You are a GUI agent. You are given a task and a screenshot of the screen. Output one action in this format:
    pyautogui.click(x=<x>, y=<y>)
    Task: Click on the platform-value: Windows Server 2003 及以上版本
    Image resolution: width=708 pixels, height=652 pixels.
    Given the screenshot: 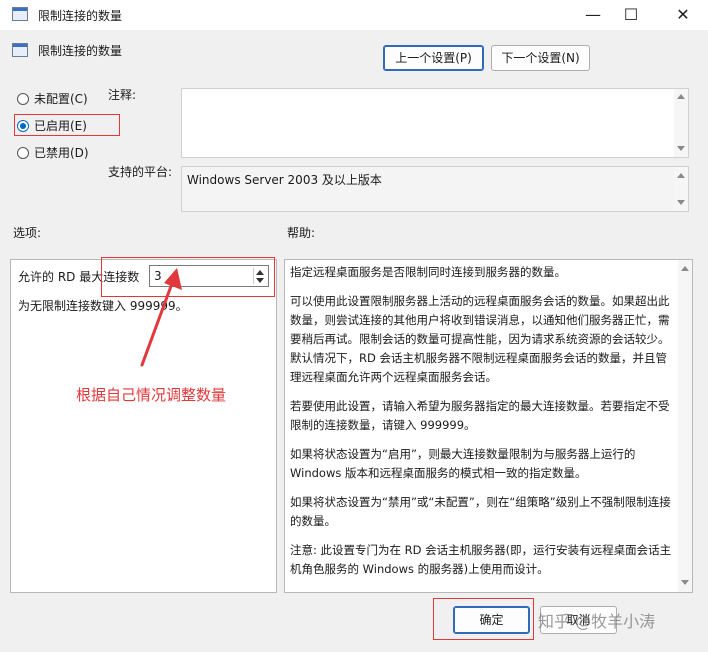 What is the action you would take?
    pyautogui.click(x=284, y=180)
    